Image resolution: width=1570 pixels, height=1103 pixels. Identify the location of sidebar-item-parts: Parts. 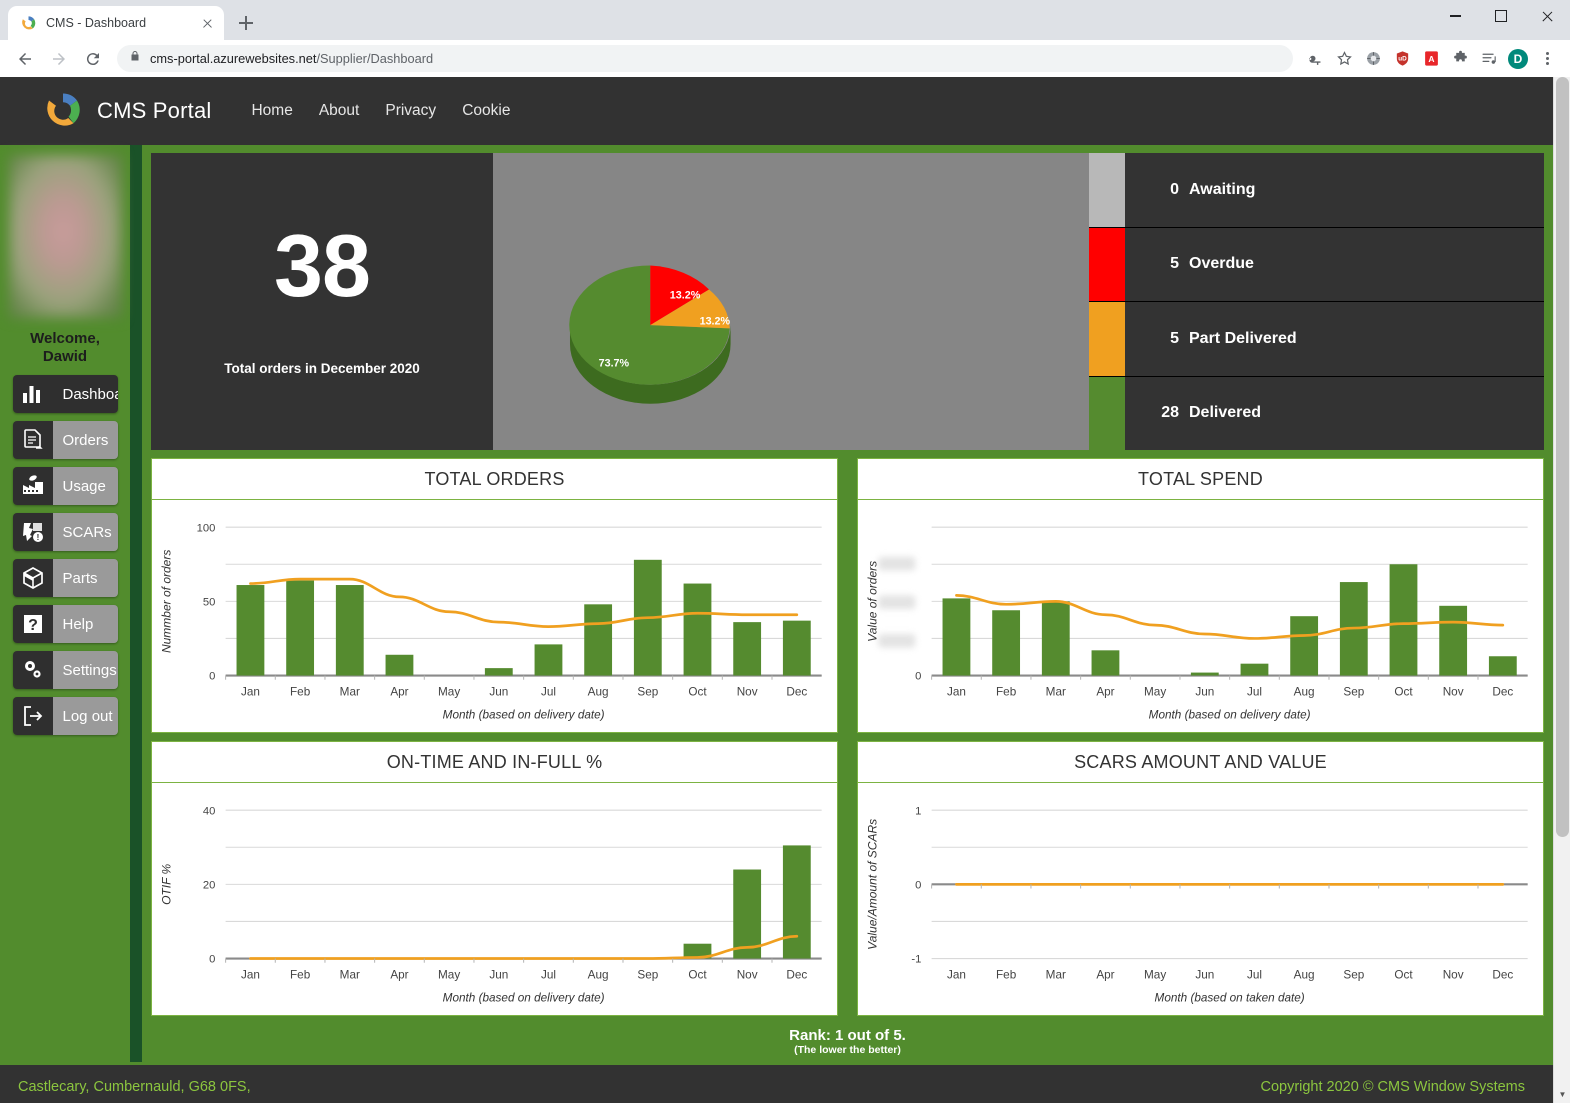
(65, 578).